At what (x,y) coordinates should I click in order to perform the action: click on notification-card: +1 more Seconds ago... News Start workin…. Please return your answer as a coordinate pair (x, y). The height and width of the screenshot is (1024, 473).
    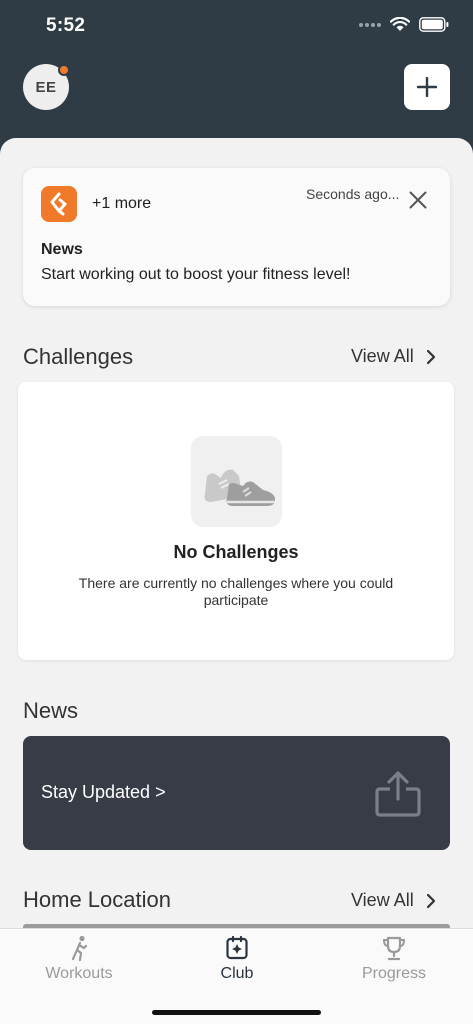
    Looking at the image, I should click on (236, 237).